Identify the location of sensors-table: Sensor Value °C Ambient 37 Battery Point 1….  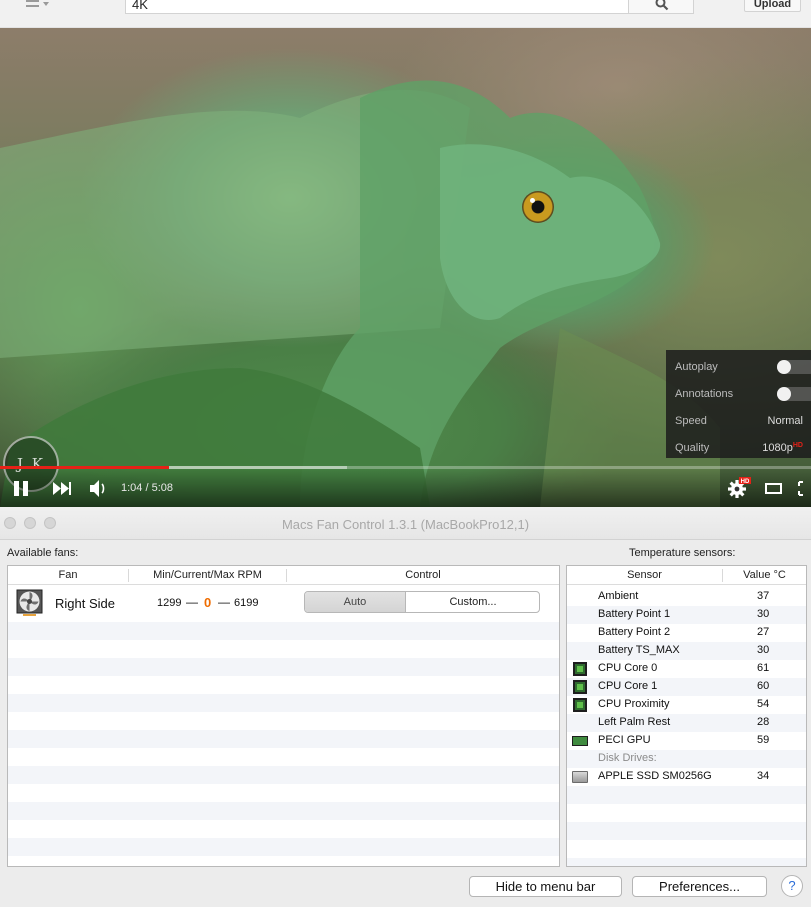
(686, 716).